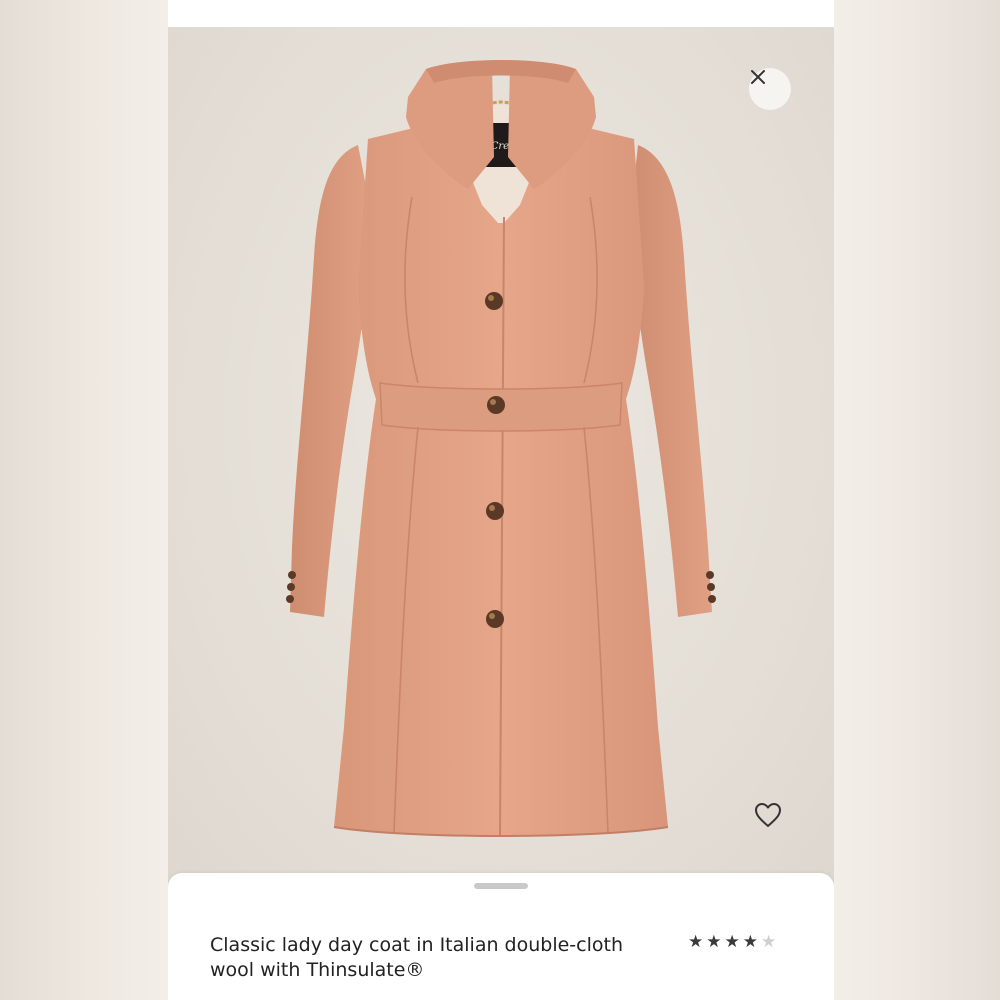  I want to click on close-icon, so click(758, 77).